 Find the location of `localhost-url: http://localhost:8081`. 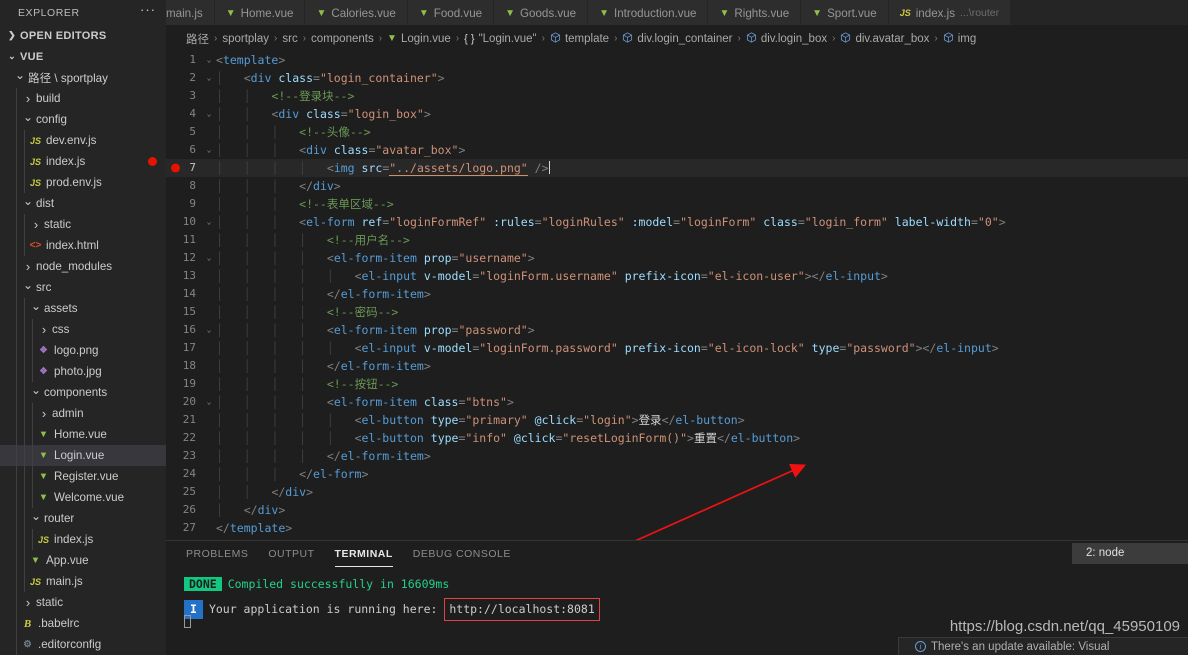

localhost-url: http://localhost:8081 is located at coordinates (522, 609).